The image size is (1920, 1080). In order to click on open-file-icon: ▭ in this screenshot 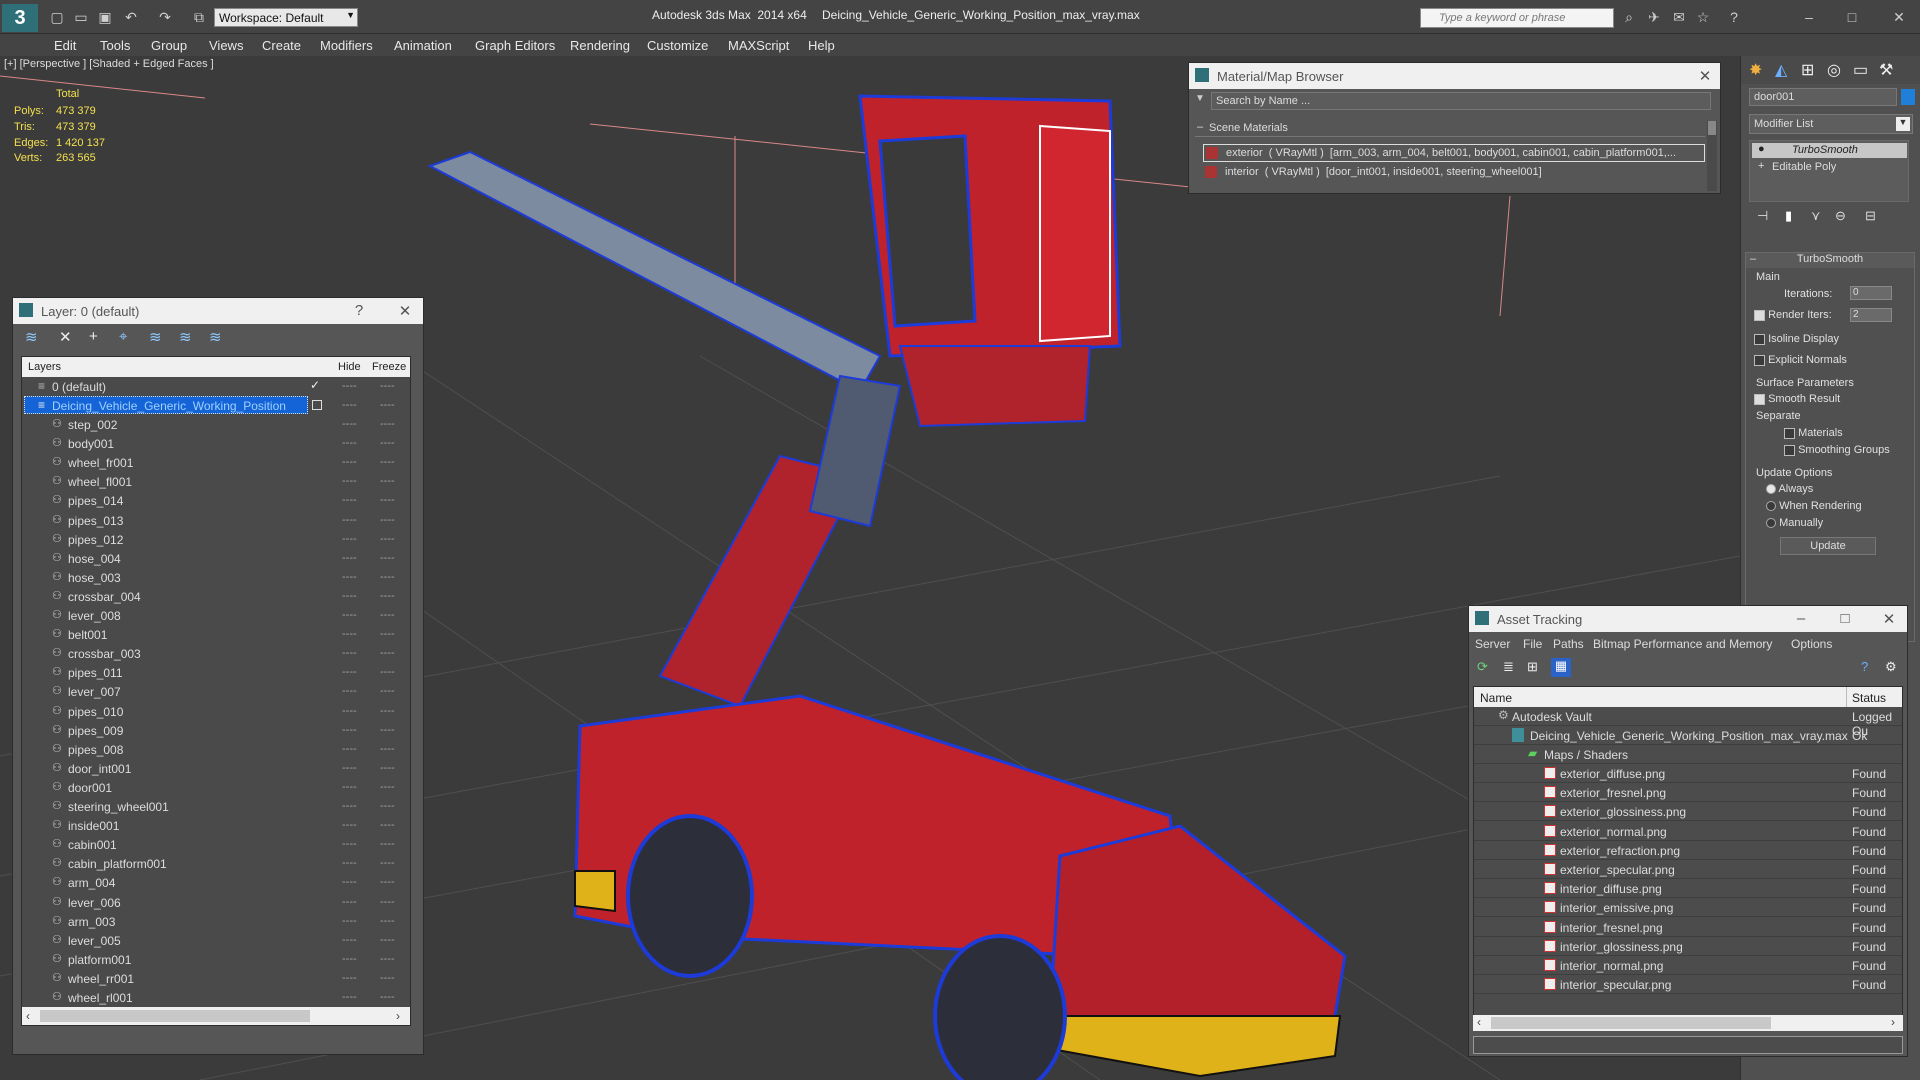, I will do `click(81, 17)`.